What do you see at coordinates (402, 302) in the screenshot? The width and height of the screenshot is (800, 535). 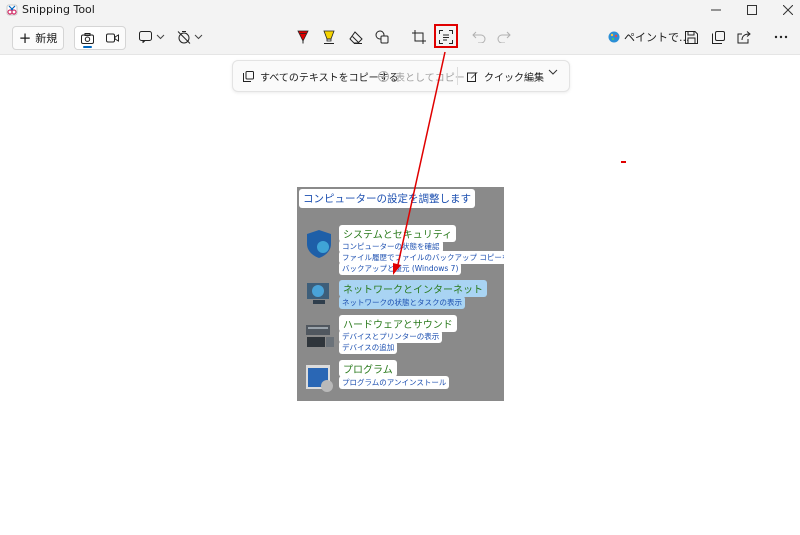 I see `category-link: ネットワークの状態とタスクの表示` at bounding box center [402, 302].